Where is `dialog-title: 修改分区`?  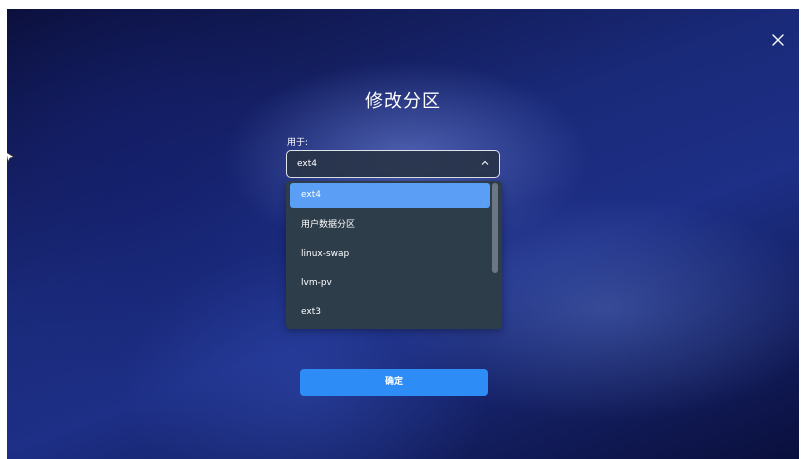
dialog-title: 修改分区 is located at coordinates (403, 101).